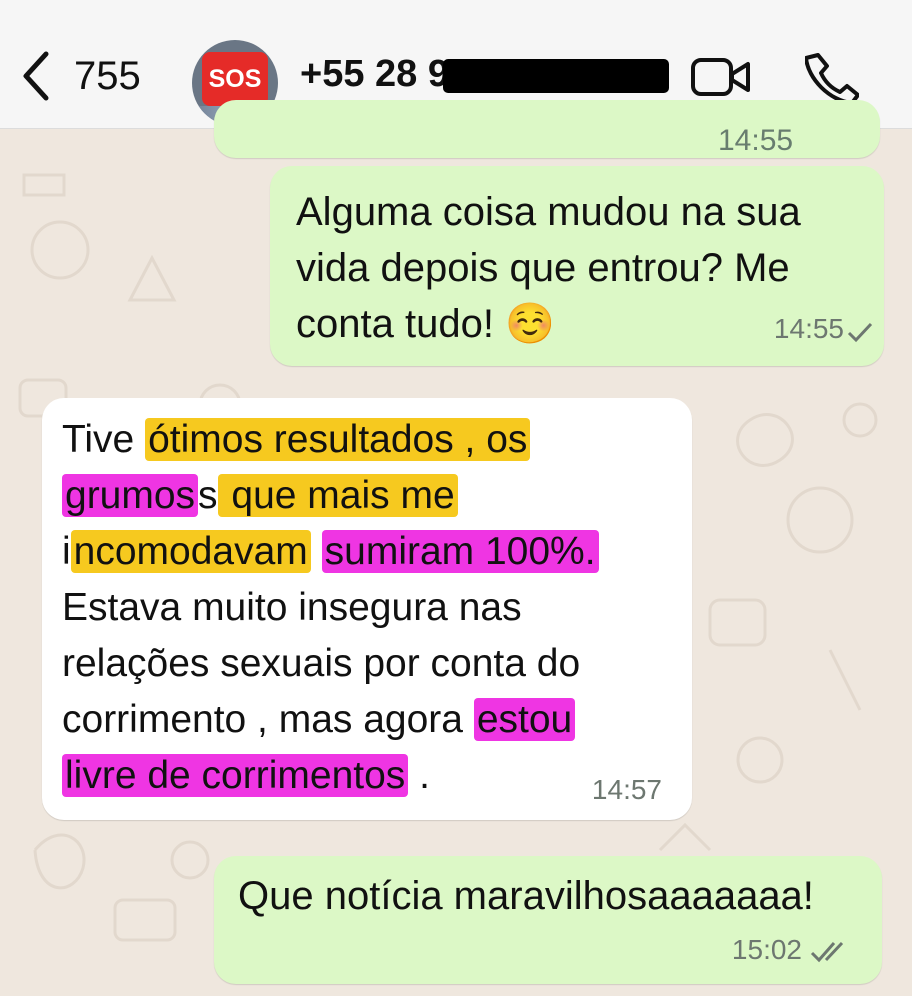 The image size is (912, 996). I want to click on highlight-yellow: ncomodavam, so click(190, 551).